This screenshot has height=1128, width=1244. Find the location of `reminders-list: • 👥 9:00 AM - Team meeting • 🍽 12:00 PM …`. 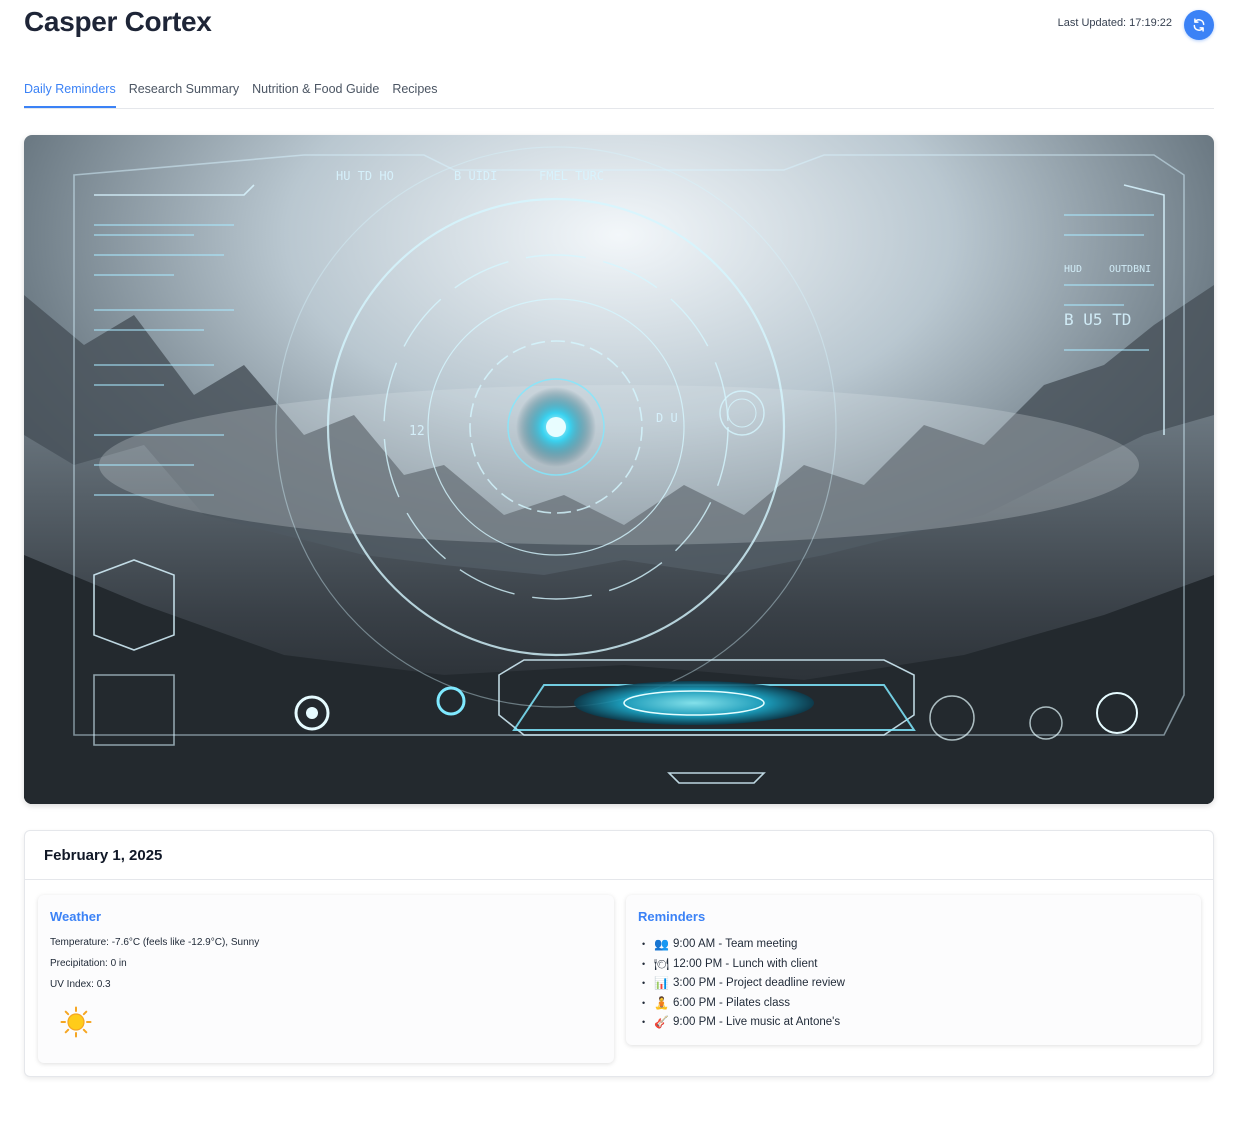

reminders-list: • 👥 9:00 AM - Team meeting • 🍽 12:00 PM … is located at coordinates (913, 984).